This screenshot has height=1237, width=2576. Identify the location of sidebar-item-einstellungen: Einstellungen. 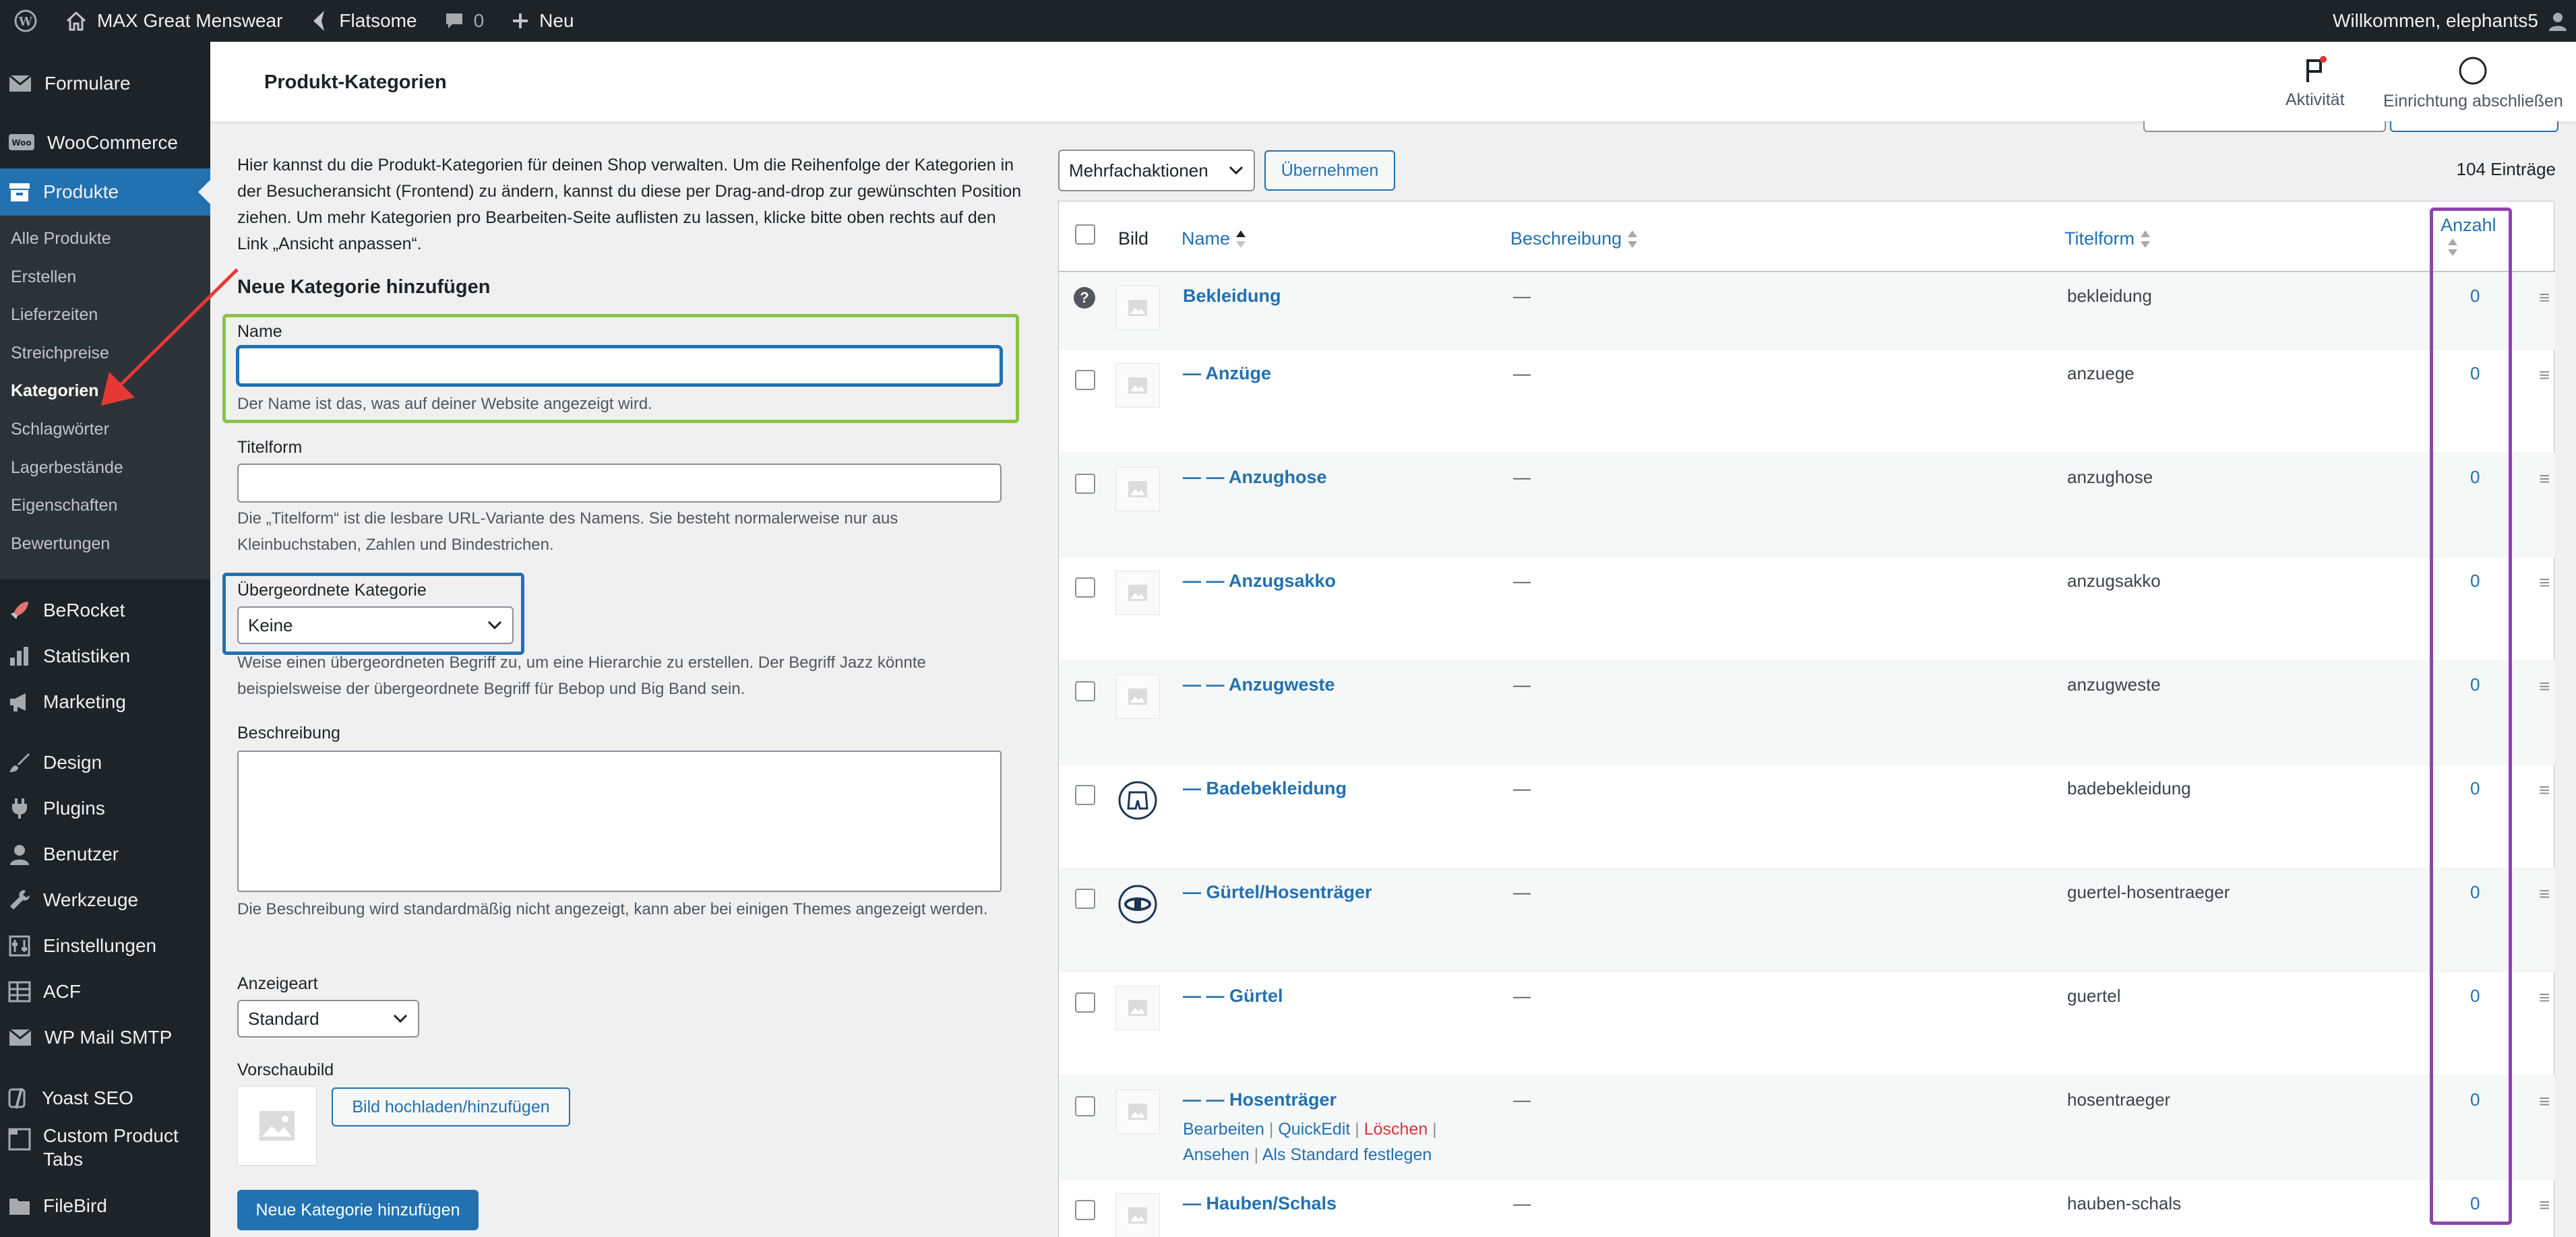
(105, 945).